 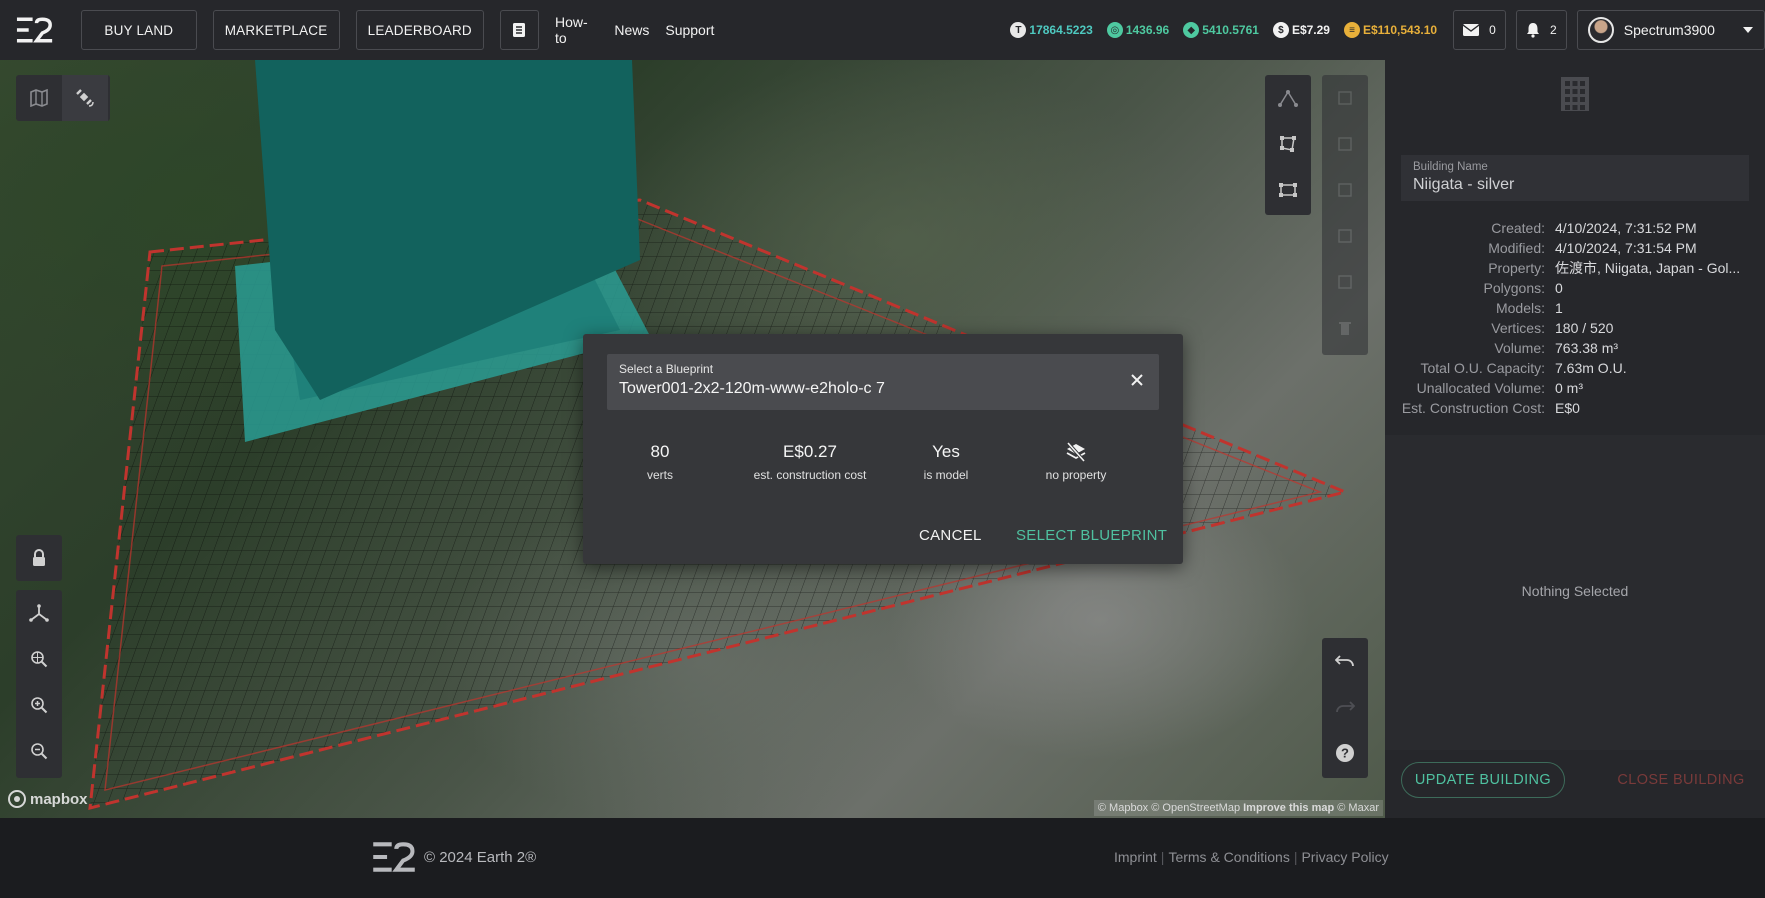 What do you see at coordinates (1587, 348) in the screenshot?
I see `info-value: 763.38 m³` at bounding box center [1587, 348].